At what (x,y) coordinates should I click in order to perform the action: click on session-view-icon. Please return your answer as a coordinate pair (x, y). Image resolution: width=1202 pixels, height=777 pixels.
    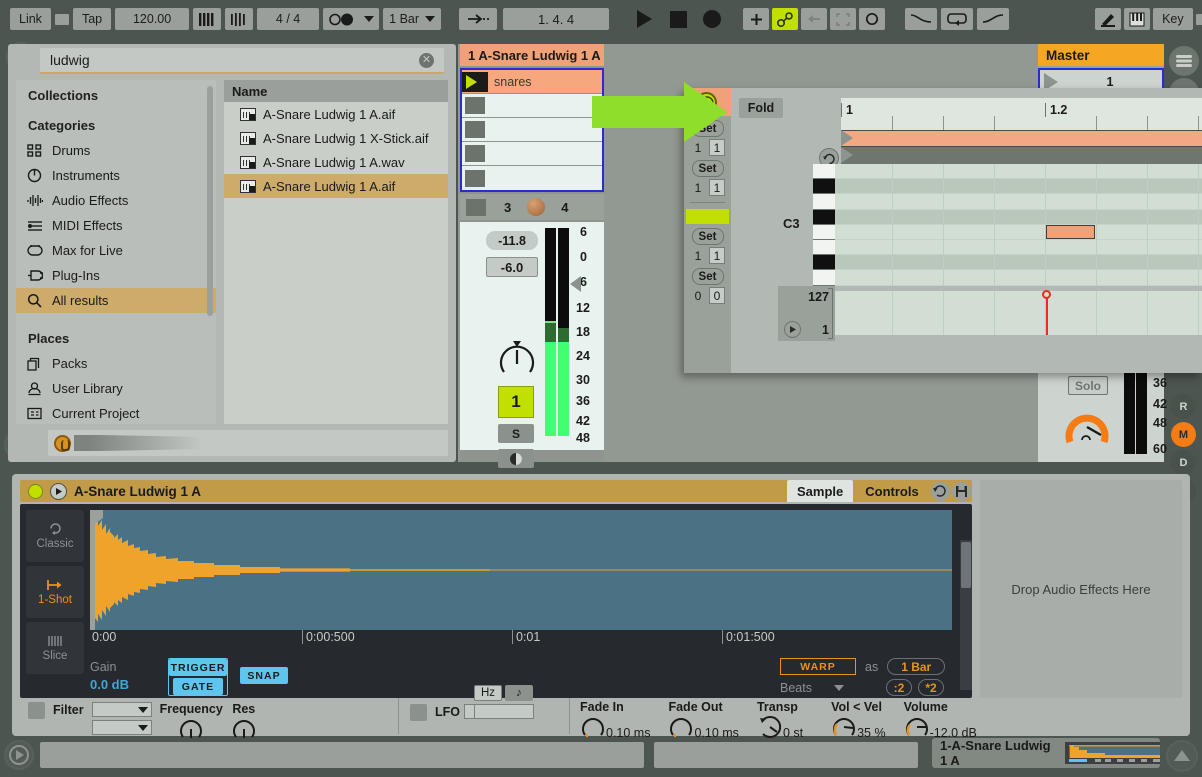
    Looking at the image, I should click on (1184, 61).